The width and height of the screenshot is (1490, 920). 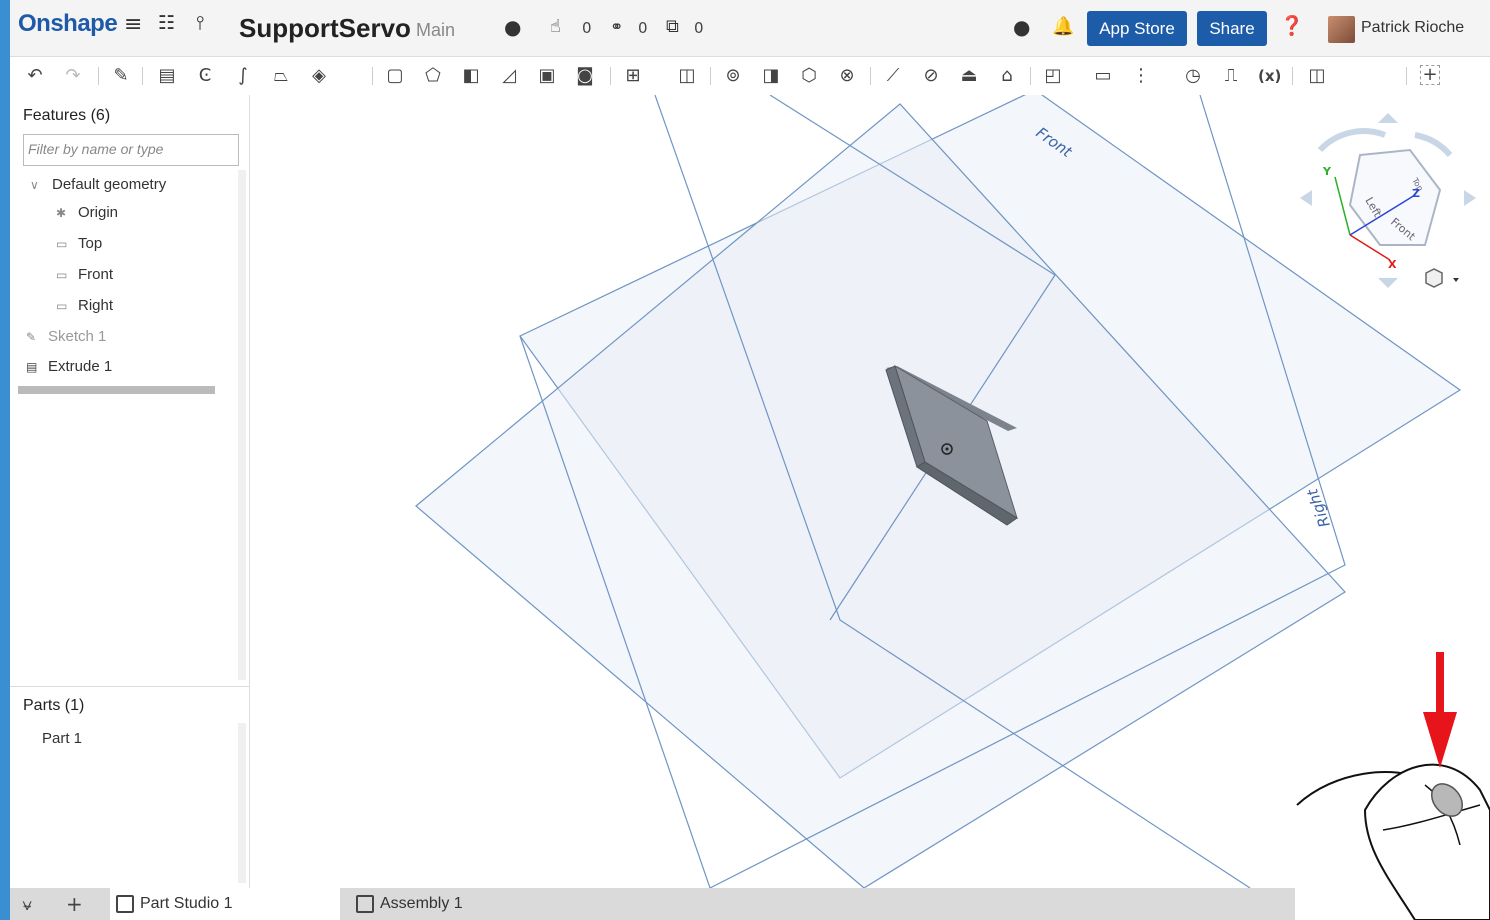 I want to click on tree-item-label: Right, so click(x=96, y=305).